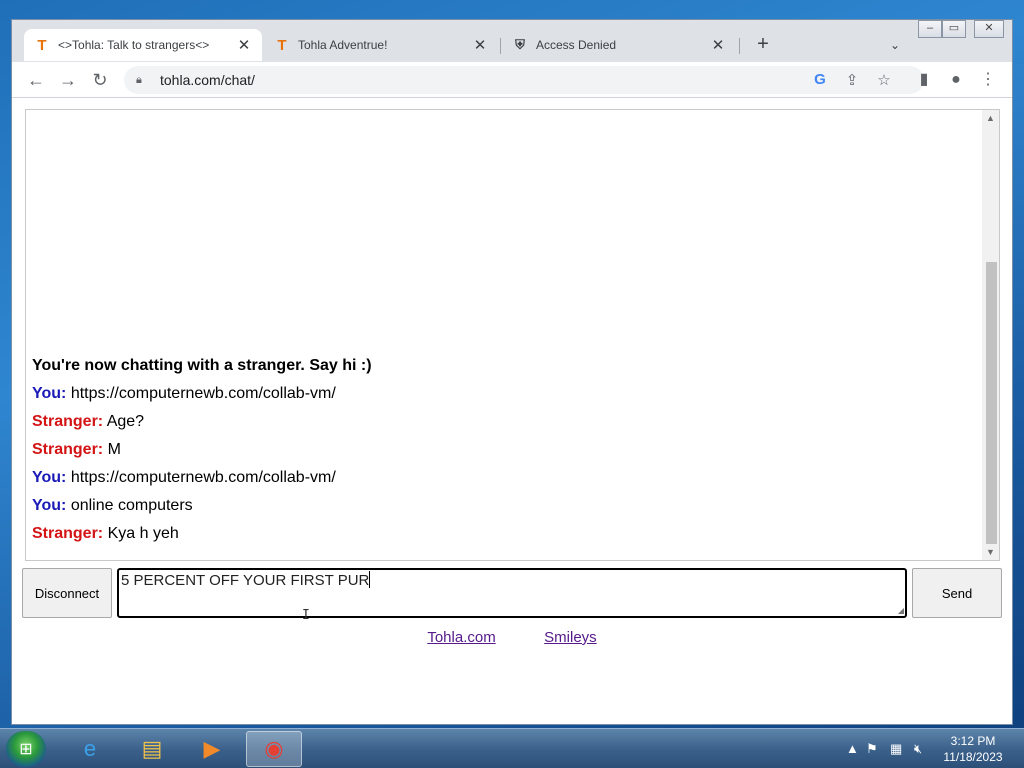 The width and height of the screenshot is (1024, 768). I want to click on smileys-link: Smileys, so click(570, 637).